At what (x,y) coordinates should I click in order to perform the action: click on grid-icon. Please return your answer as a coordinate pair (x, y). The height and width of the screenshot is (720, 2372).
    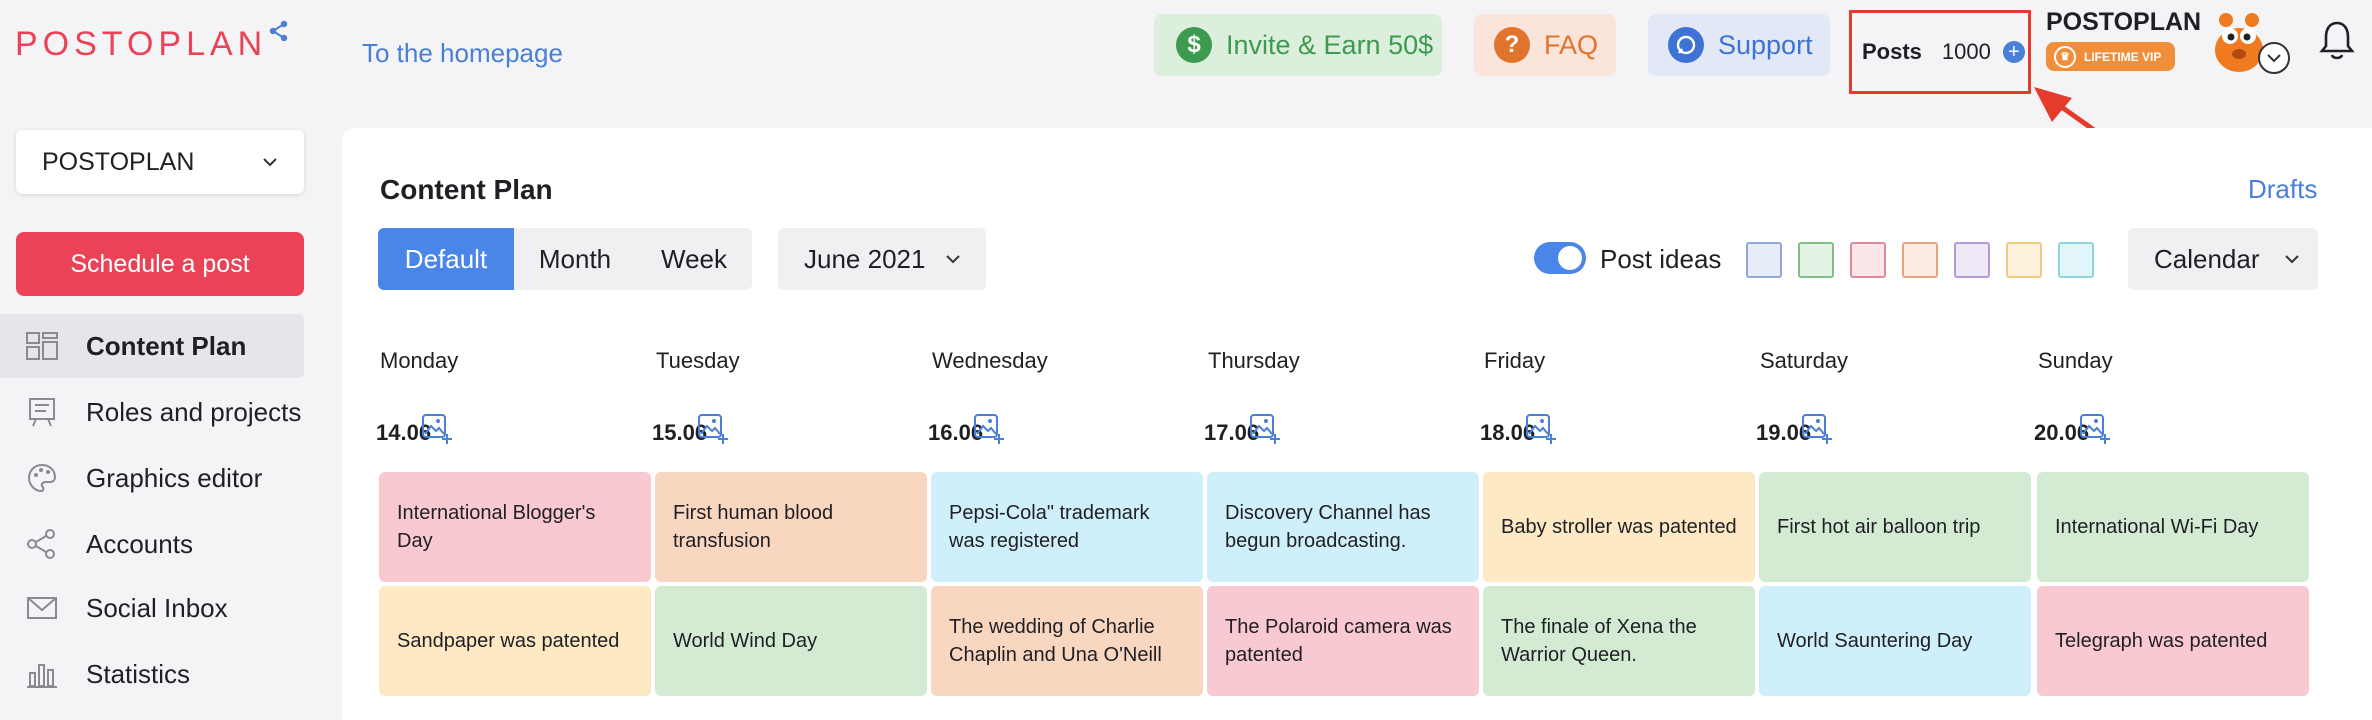
    Looking at the image, I should click on (42, 346).